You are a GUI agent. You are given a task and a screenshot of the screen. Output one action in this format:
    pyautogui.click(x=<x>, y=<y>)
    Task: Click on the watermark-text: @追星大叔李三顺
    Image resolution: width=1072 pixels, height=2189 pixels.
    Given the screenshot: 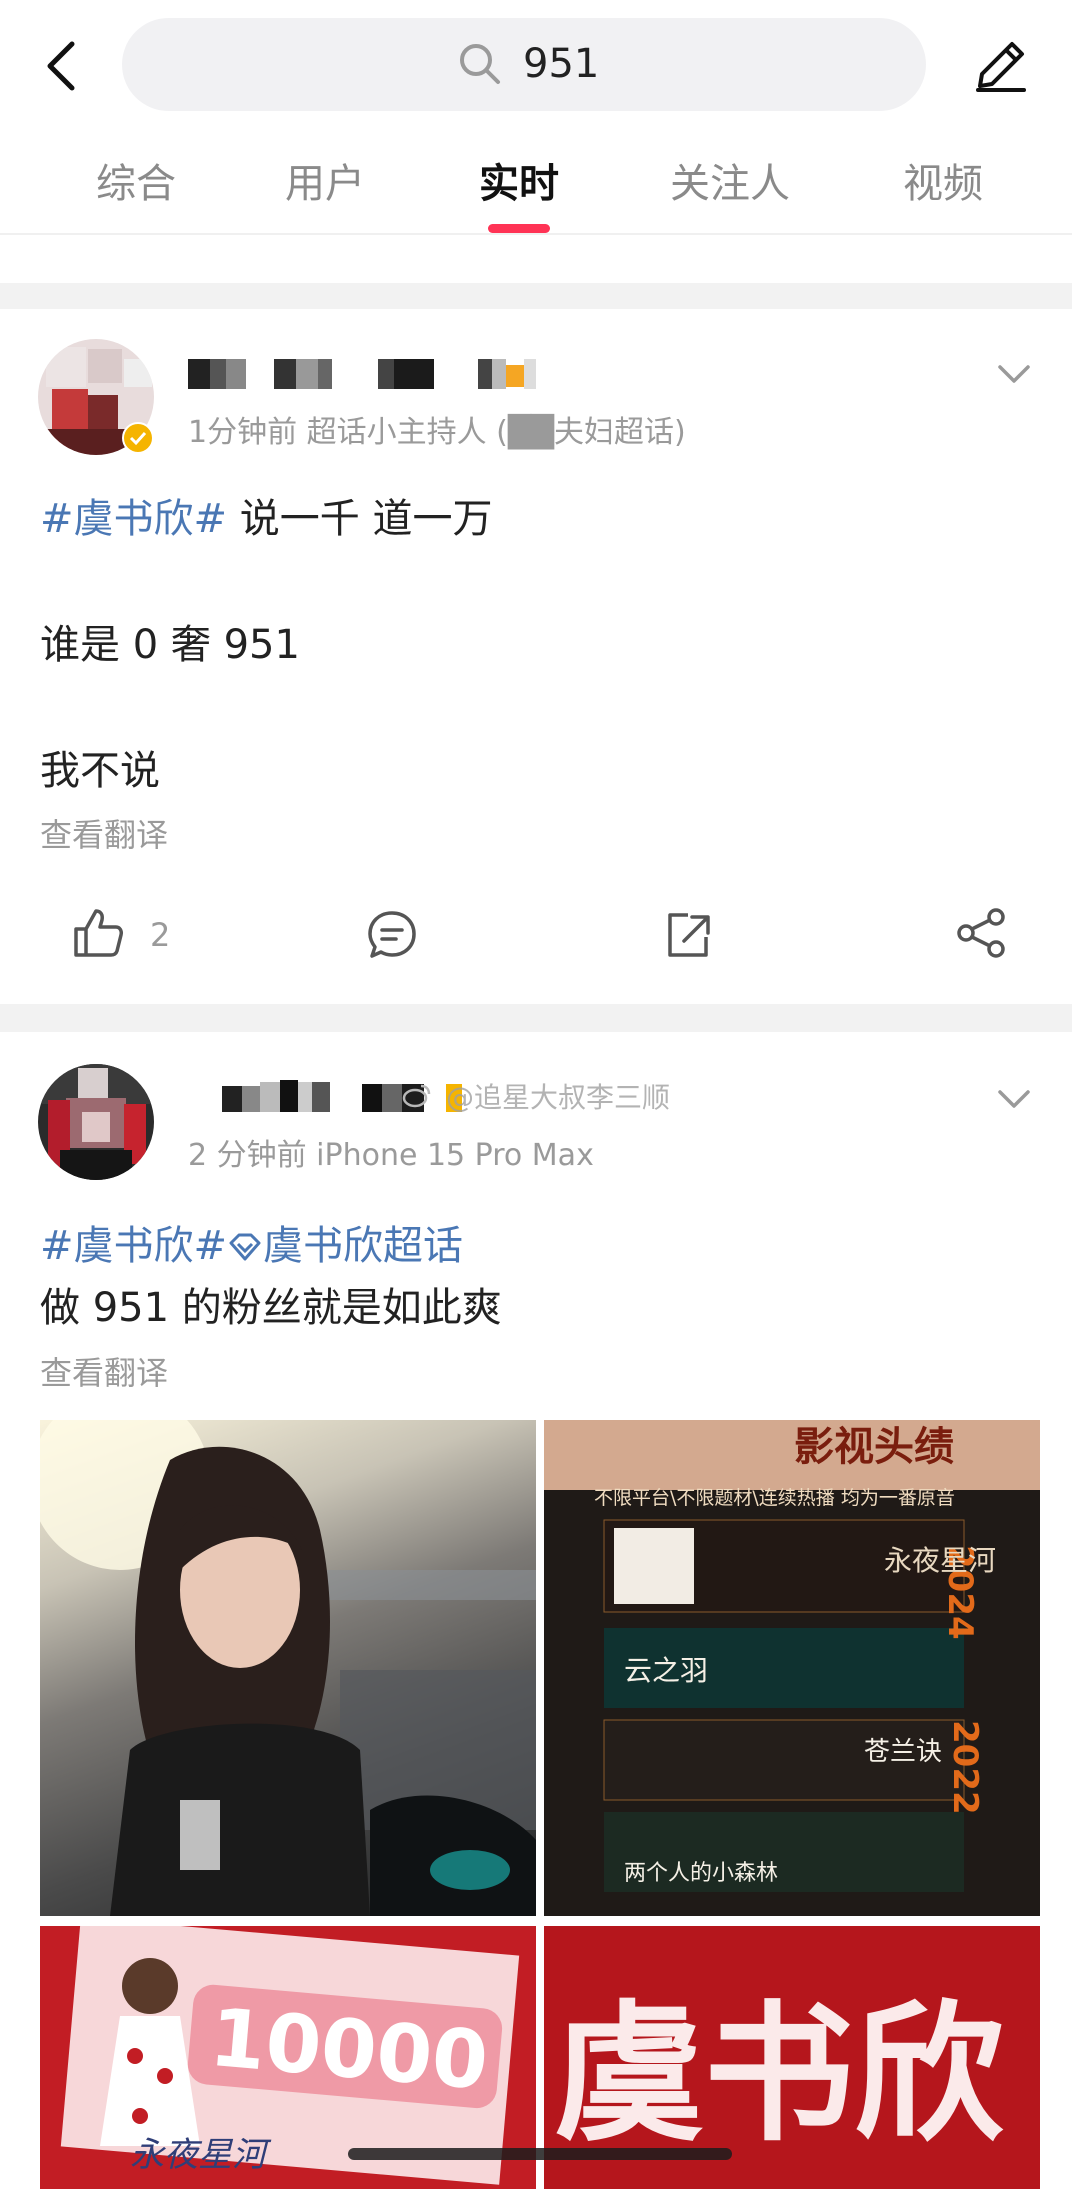 What is the action you would take?
    pyautogui.click(x=558, y=1097)
    